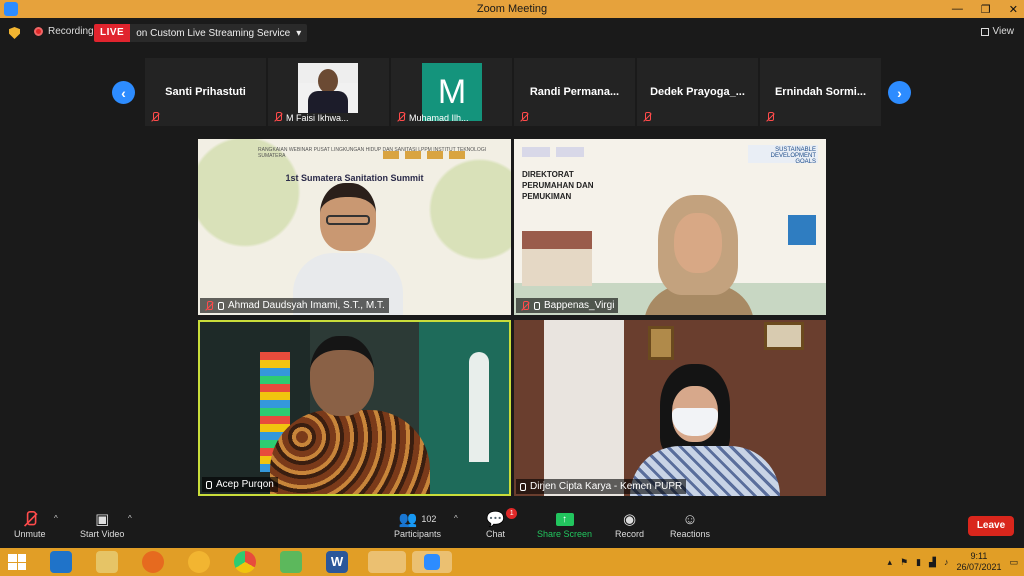 Image resolution: width=1024 pixels, height=576 pixels. I want to click on security-shield-icon, so click(14, 33).